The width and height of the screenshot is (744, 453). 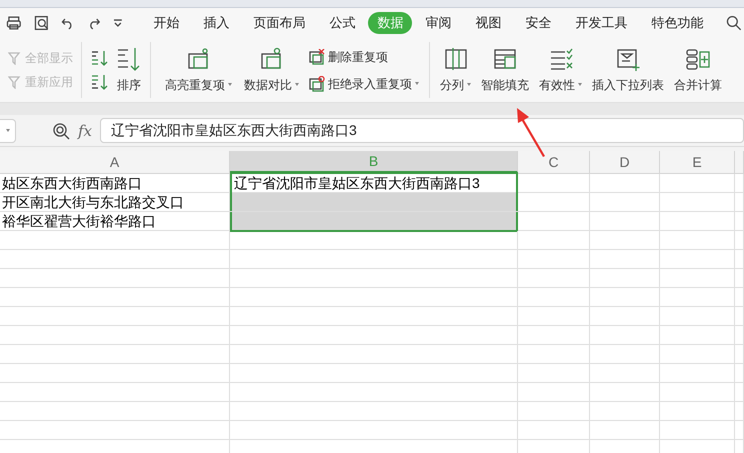 What do you see at coordinates (455, 58) in the screenshot?
I see `split-columns-icon` at bounding box center [455, 58].